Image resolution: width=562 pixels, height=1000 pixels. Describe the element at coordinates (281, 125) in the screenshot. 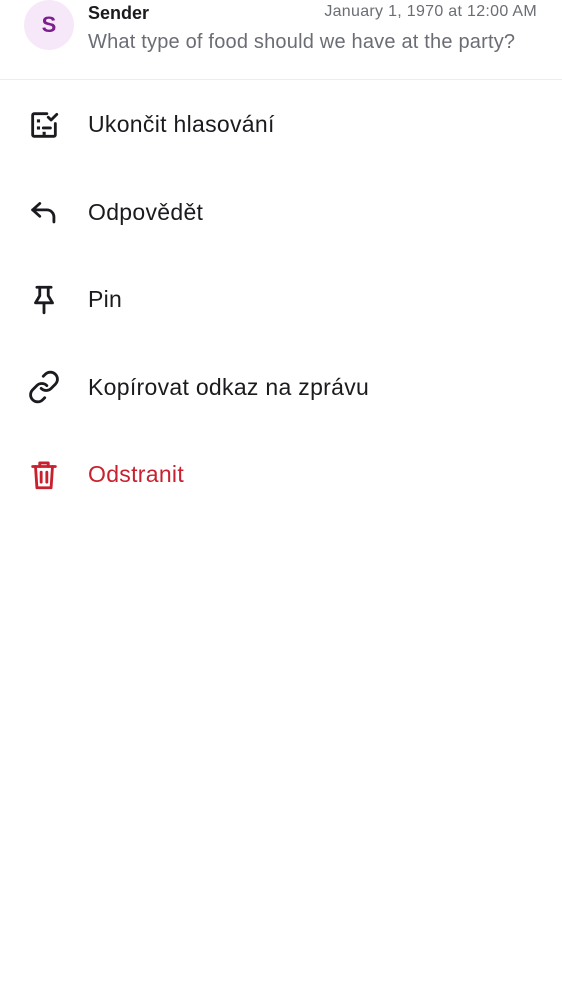

I see `end-poll-item: Ukončit hlasování` at that location.